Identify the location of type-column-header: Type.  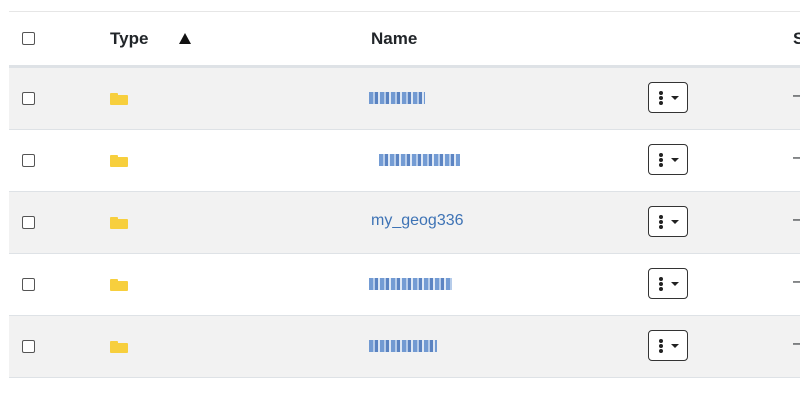
(129, 39).